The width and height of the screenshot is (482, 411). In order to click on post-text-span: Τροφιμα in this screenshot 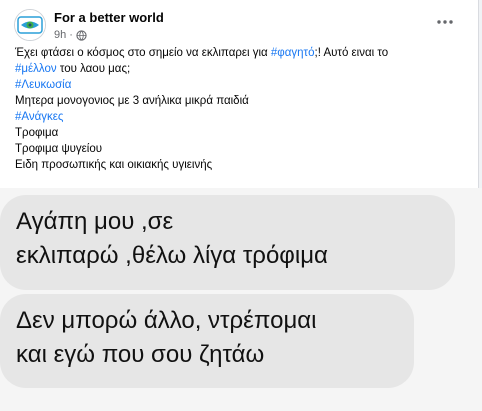, I will do `click(37, 133)`.